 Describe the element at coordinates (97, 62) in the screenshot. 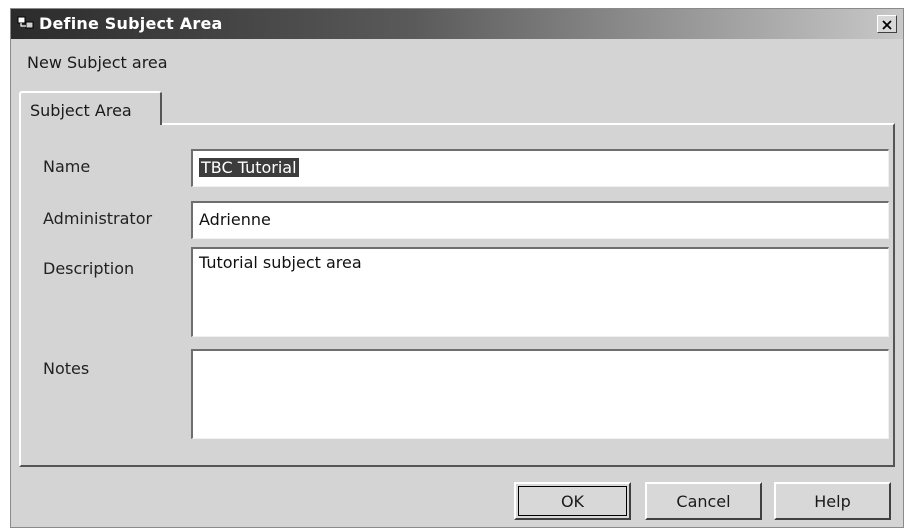

I see `dialog-subtitle: New Subject area` at that location.